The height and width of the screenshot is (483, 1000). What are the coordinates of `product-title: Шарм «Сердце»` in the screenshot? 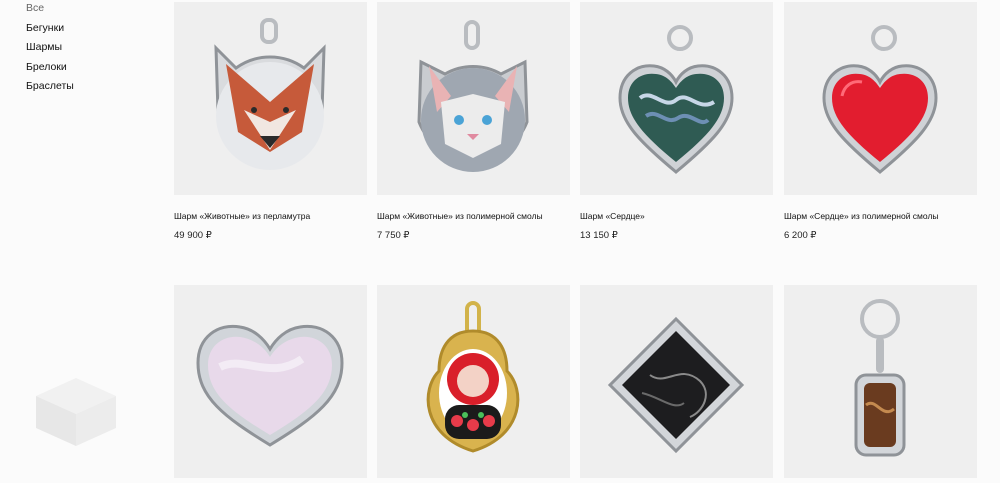 It's located at (676, 216).